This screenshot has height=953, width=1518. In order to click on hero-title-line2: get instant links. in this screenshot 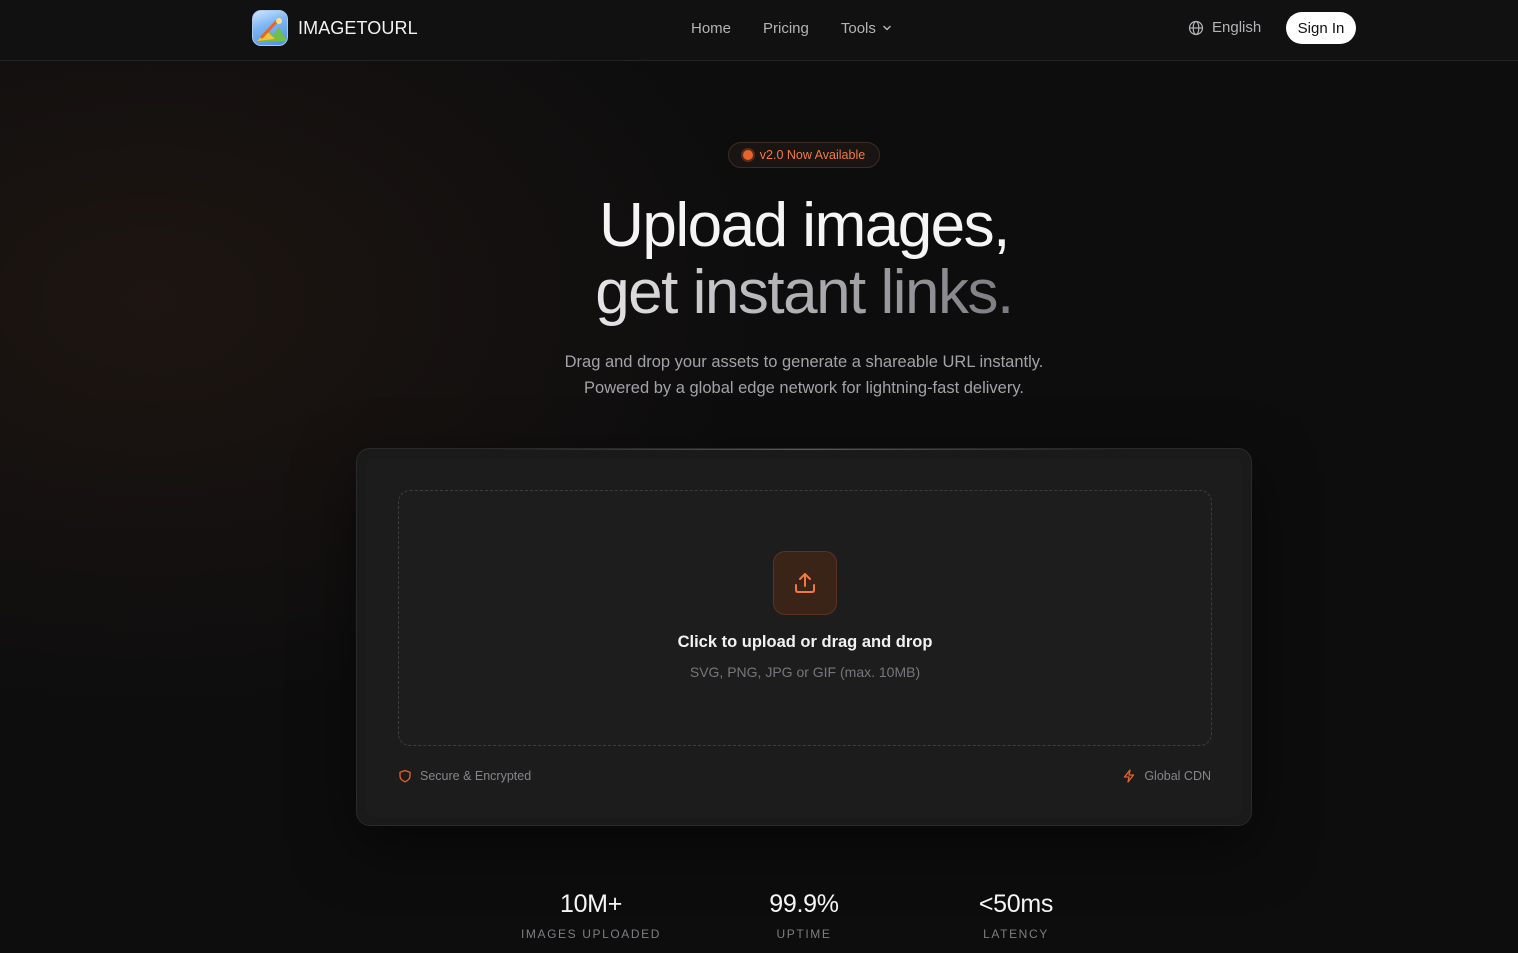, I will do `click(759, 293)`.